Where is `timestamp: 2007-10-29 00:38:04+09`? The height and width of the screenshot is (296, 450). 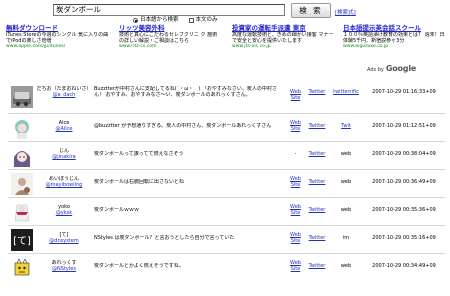
timestamp: 2007-10-29 00:38:04+09 is located at coordinates (404, 154).